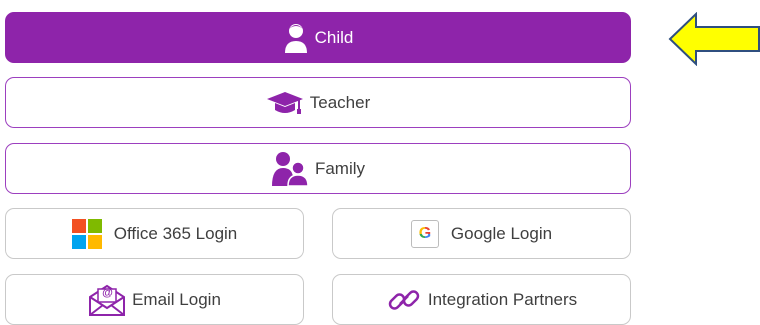  I want to click on office-365-label: Office 365 Login, so click(175, 233).